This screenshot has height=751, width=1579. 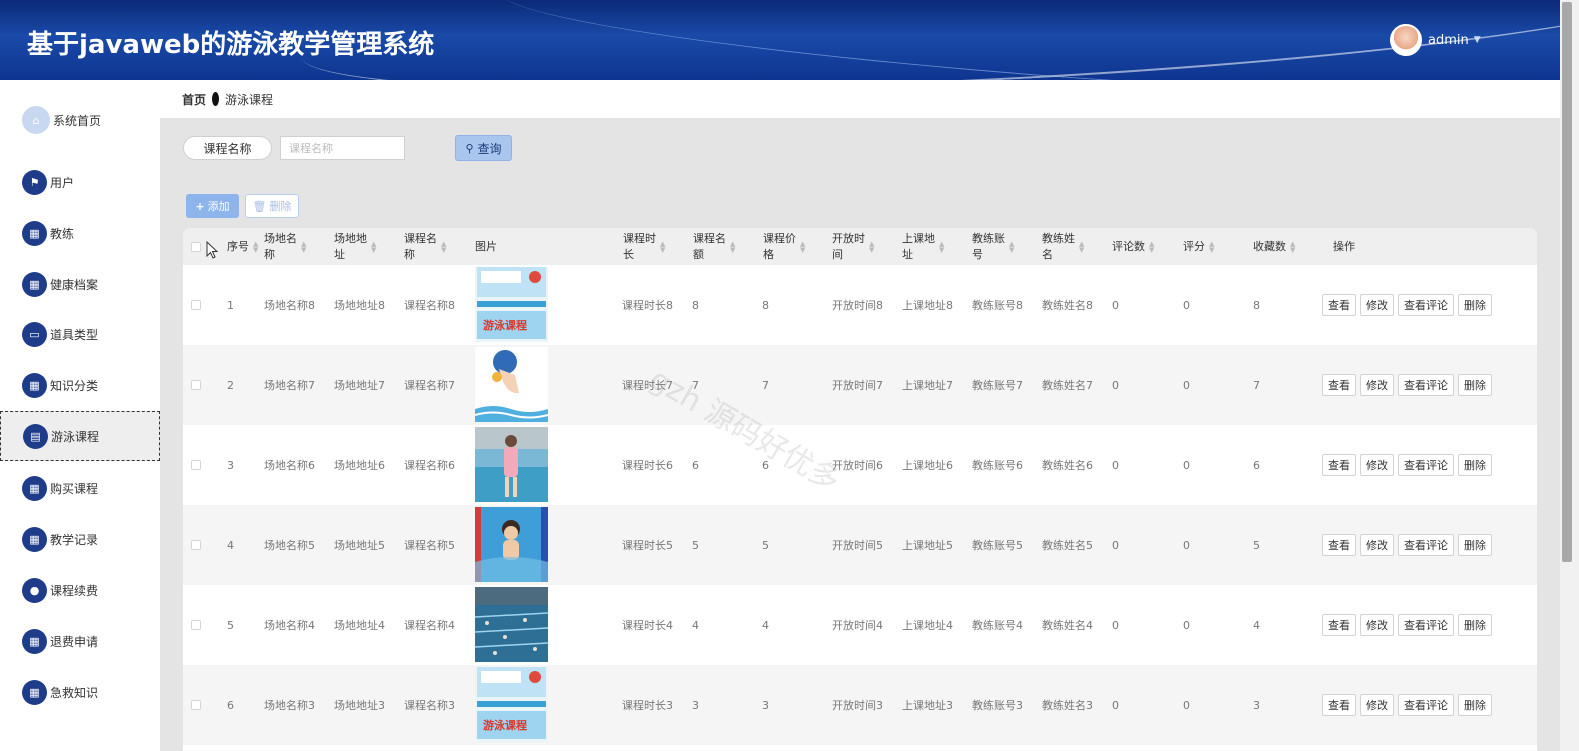 I want to click on sidebar-item-label: 教学记录, so click(x=74, y=539).